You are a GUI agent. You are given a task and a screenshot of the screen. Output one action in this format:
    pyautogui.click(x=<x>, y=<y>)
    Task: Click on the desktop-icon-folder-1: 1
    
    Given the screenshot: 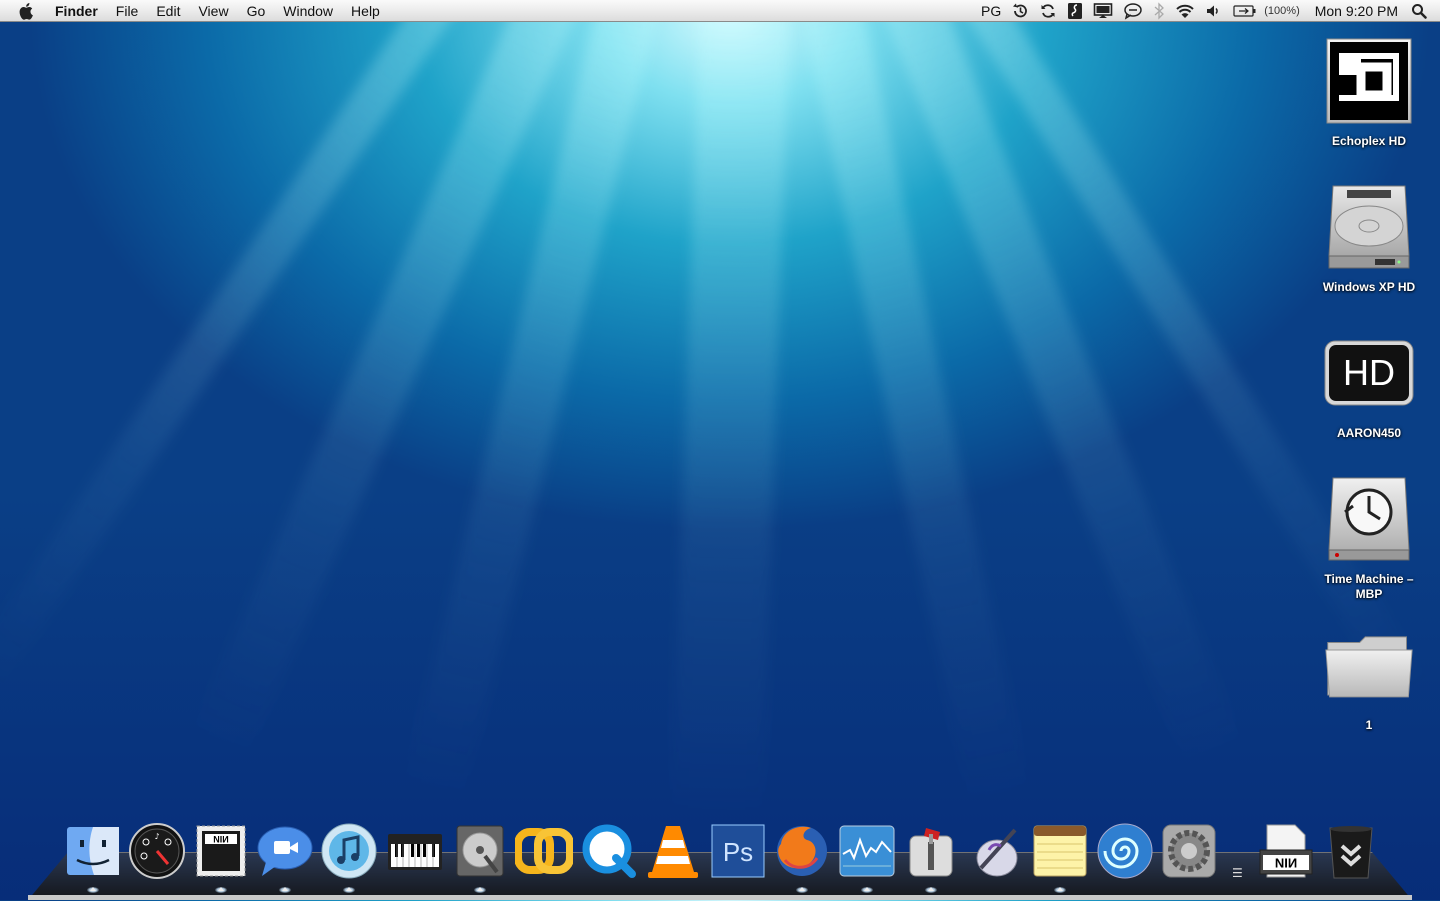 What is the action you would take?
    pyautogui.click(x=1369, y=676)
    